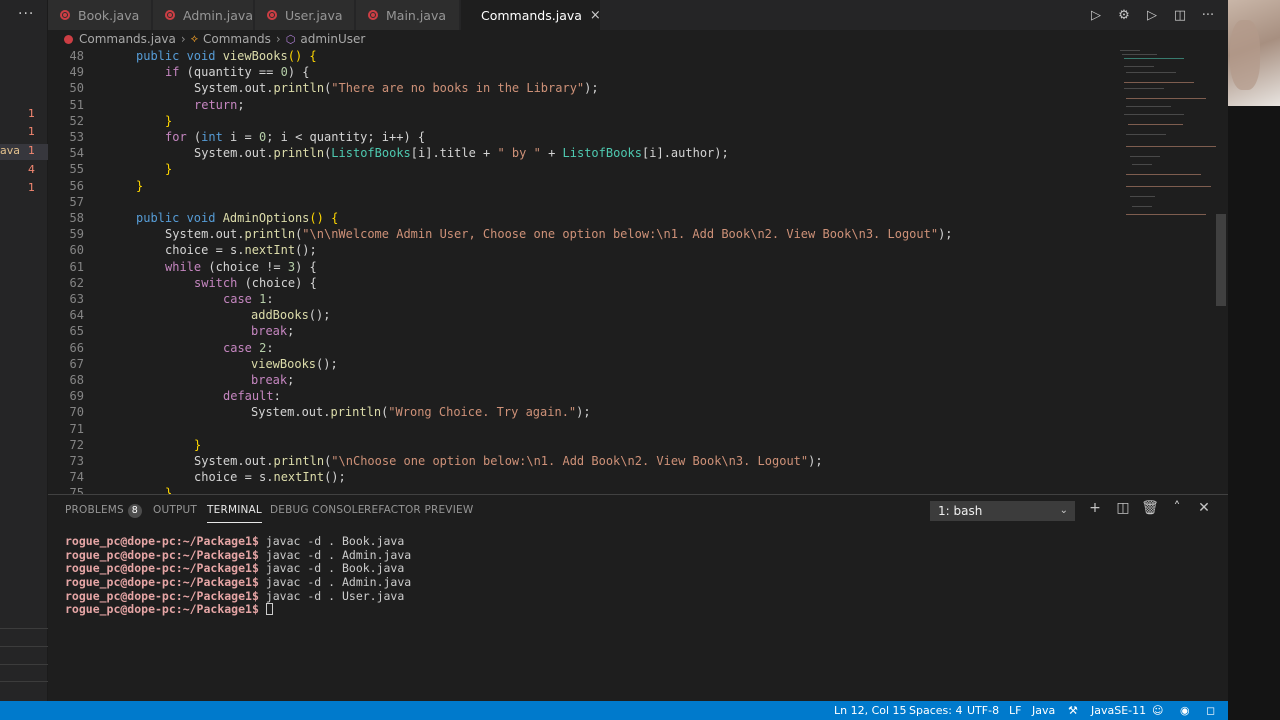  What do you see at coordinates (408, 15) in the screenshot?
I see `tab-main-java: Main.java` at bounding box center [408, 15].